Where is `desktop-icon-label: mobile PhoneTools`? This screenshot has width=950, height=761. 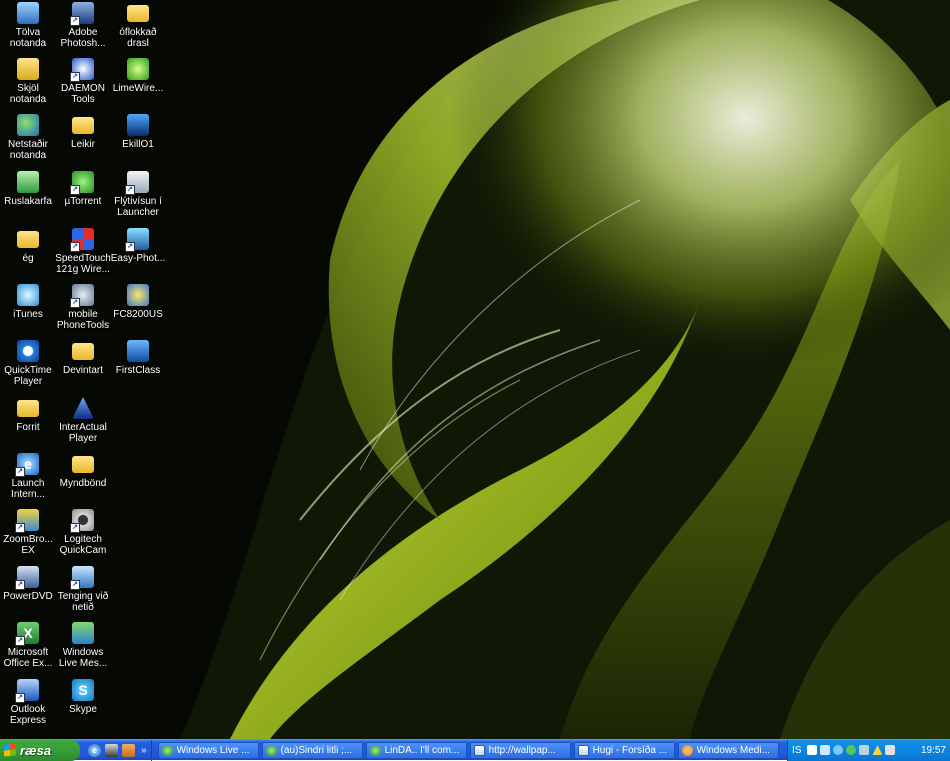
desktop-icon-label: mobile PhoneTools is located at coordinates (83, 320).